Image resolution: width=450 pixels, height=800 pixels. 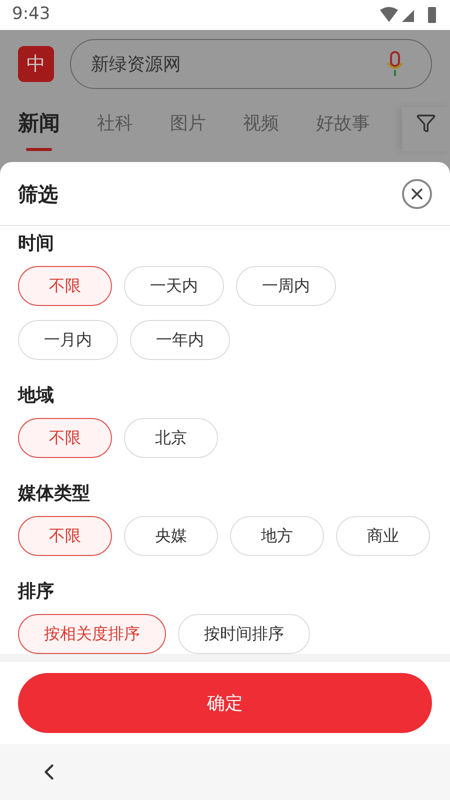 What do you see at coordinates (277, 536) in the screenshot?
I see `filter-chip: 地方` at bounding box center [277, 536].